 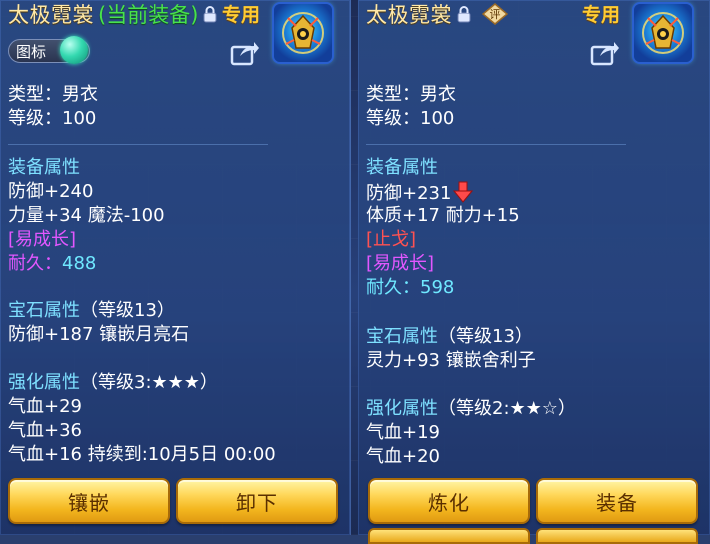 What do you see at coordinates (49, 50) in the screenshot?
I see `icon-toggle: 图标` at bounding box center [49, 50].